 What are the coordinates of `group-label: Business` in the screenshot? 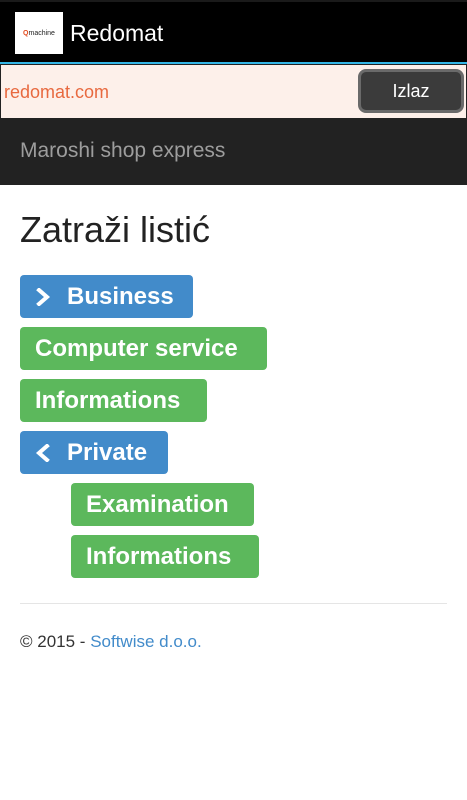 It's located at (120, 296).